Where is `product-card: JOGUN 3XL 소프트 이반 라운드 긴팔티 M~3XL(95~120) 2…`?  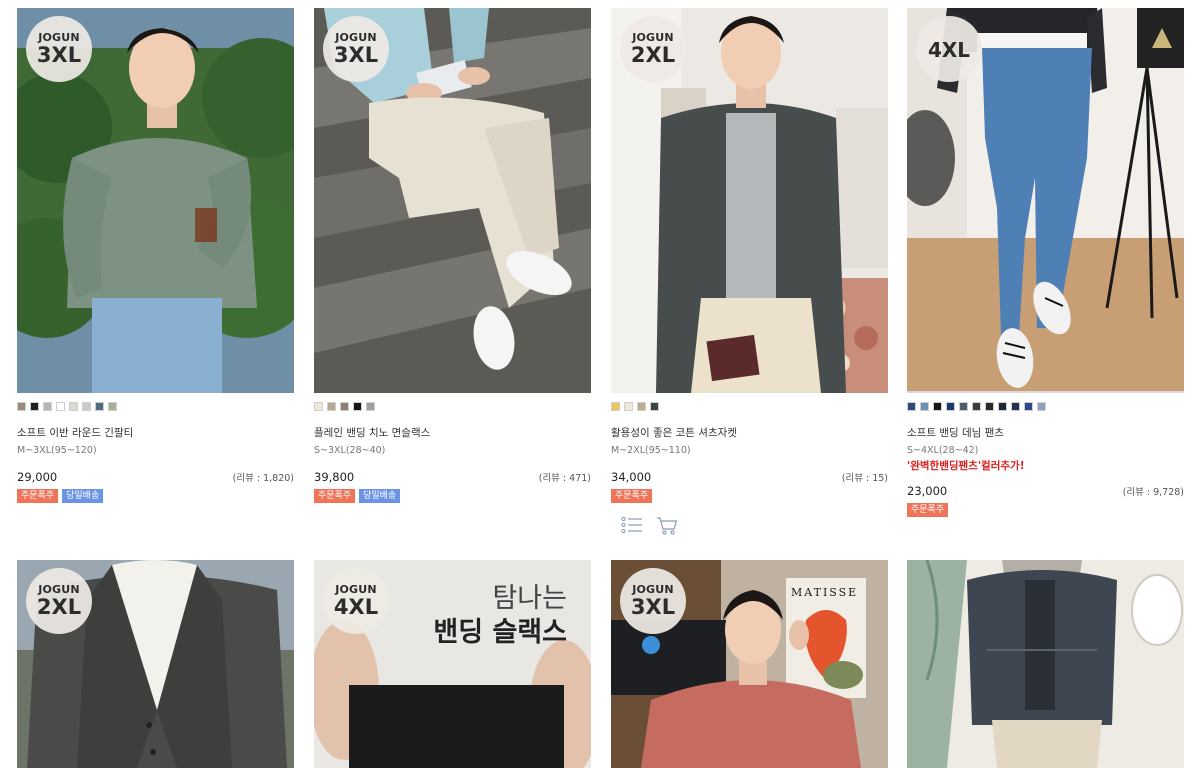
product-card: JOGUN 3XL 소프트 이반 라운드 긴팔티 M~3XL(95~120) 2… is located at coordinates (155, 255).